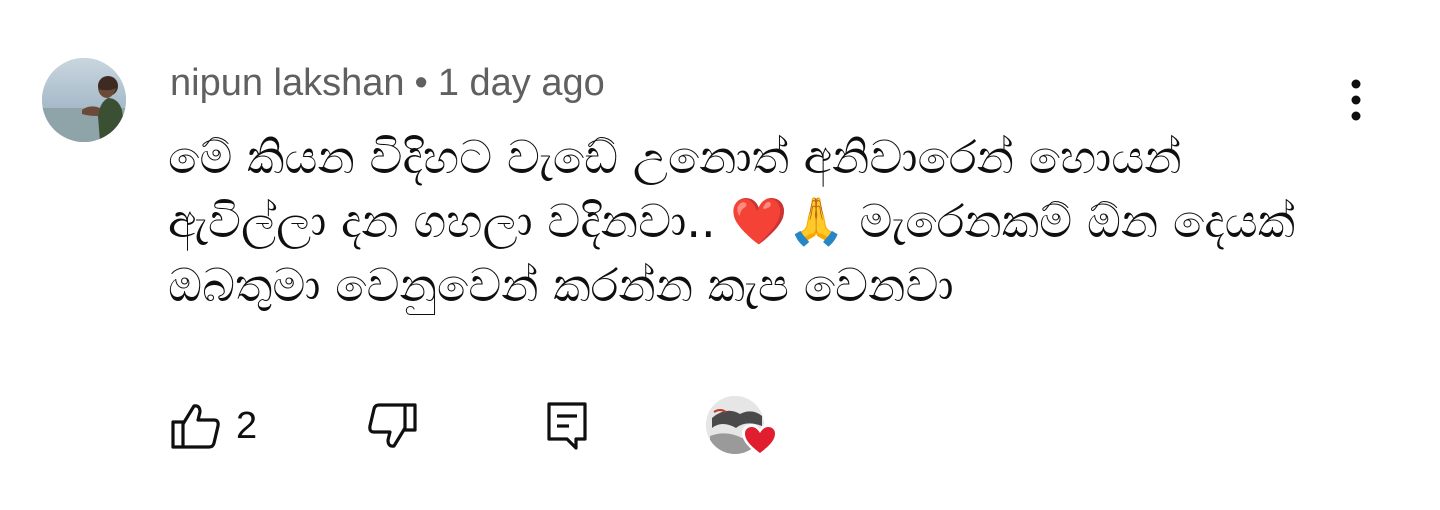 This screenshot has height=510, width=1440. I want to click on like-count: 2, so click(247, 425).